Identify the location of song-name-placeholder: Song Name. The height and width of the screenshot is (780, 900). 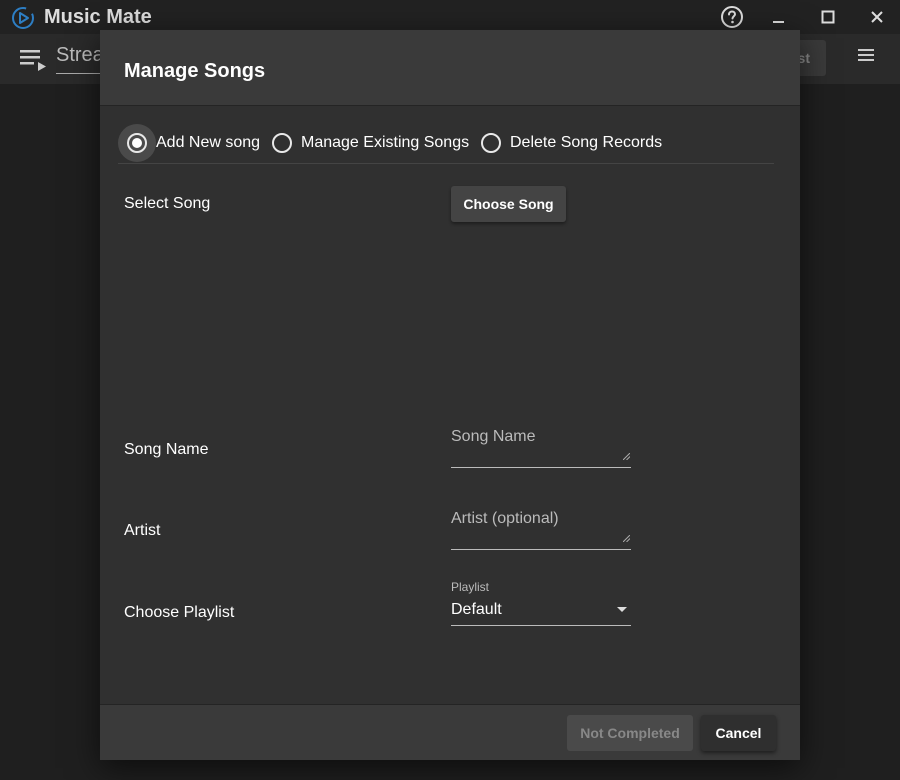
(493, 436).